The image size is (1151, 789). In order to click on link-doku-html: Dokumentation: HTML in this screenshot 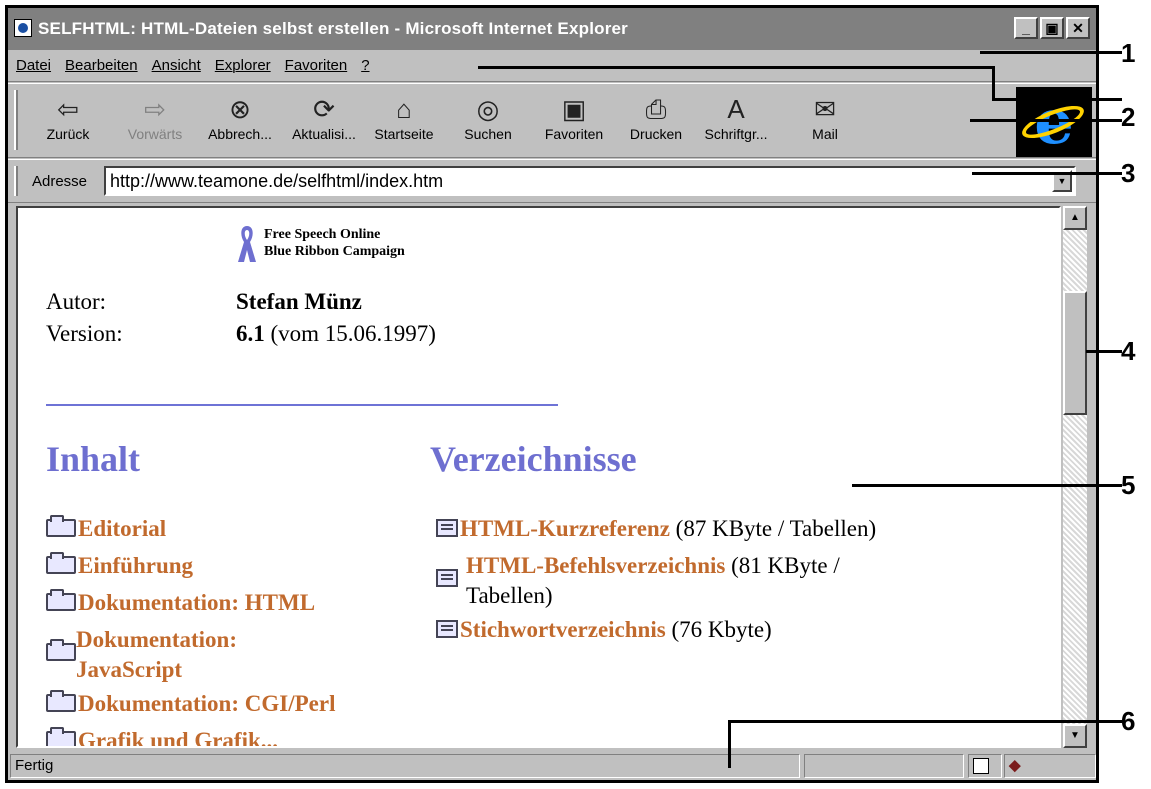, I will do `click(196, 602)`.